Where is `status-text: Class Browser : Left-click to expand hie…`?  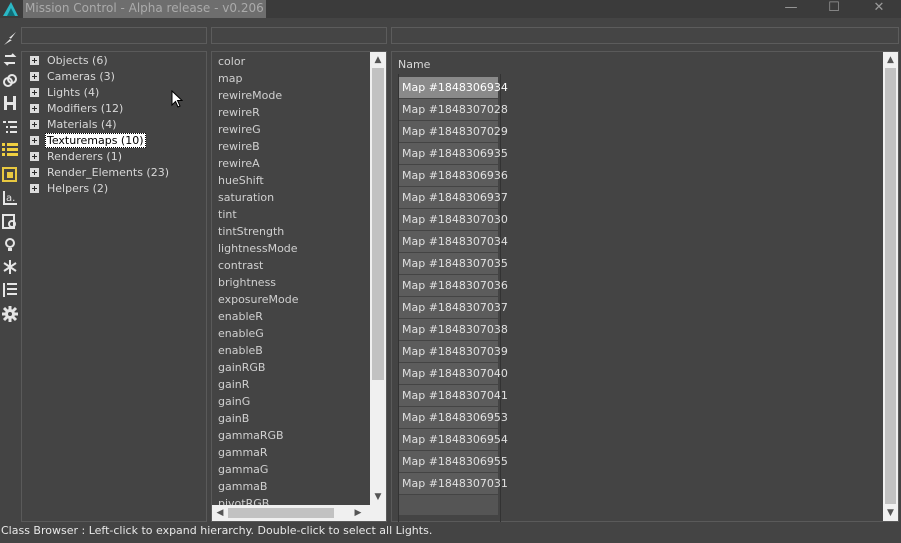 status-text: Class Browser : Left-click to expand hie… is located at coordinates (217, 530).